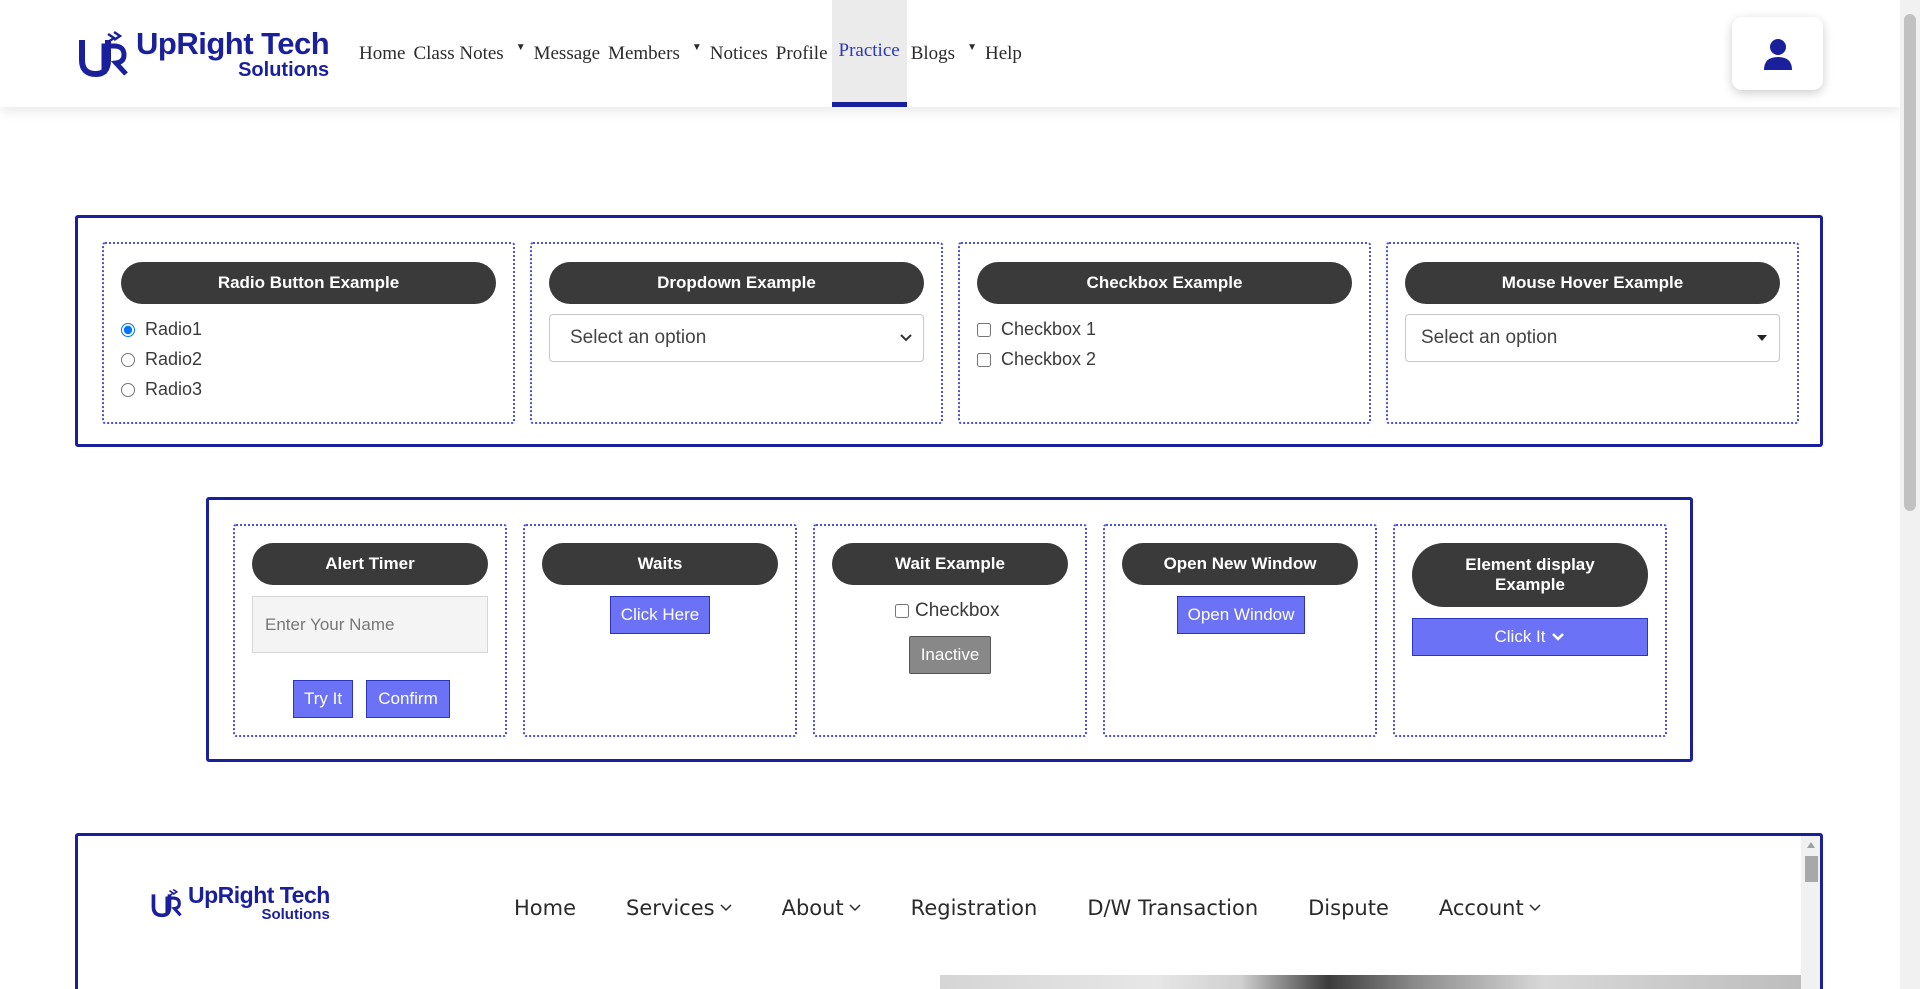 The height and width of the screenshot is (989, 1920). I want to click on logo-mark-icon, so click(166, 903).